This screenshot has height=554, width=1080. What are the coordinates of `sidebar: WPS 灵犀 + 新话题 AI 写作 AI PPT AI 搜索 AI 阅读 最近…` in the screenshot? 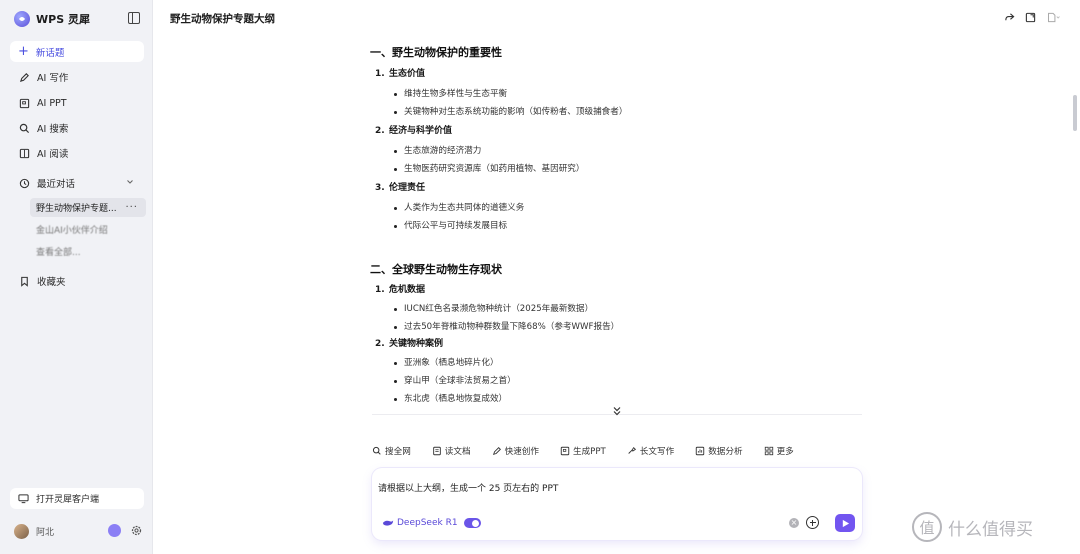 It's located at (76, 277).